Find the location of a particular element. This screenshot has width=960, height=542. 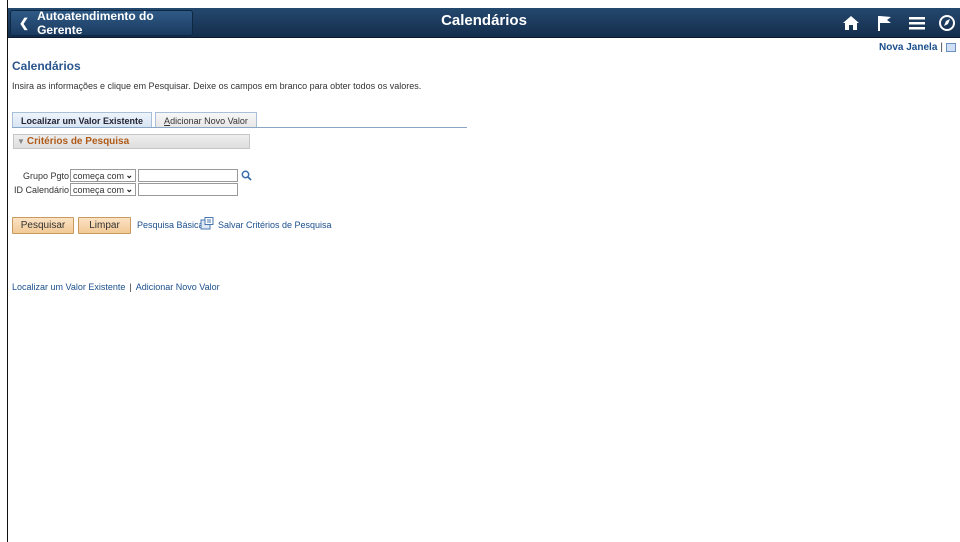

window-left-border is located at coordinates (4, 271).